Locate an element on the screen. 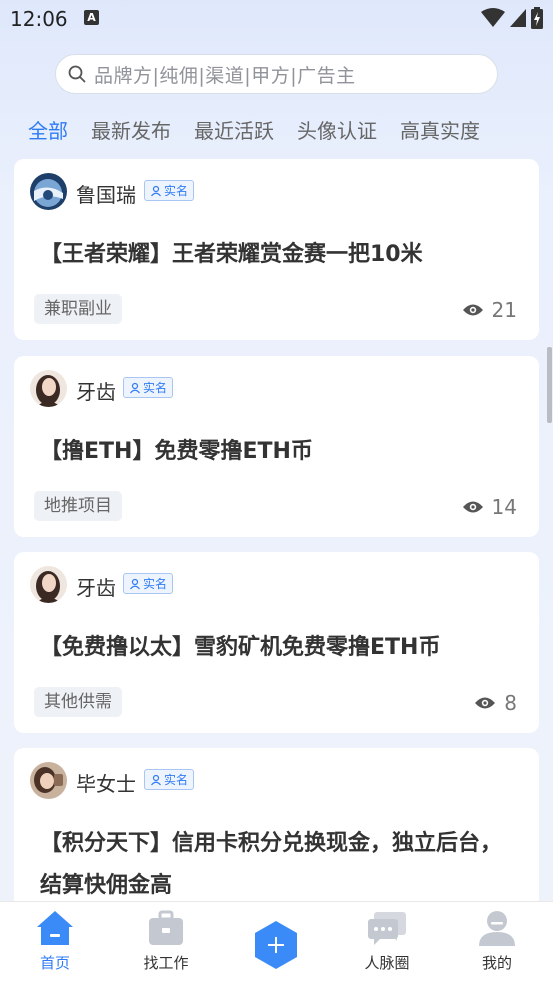  tab-all: 全部 is located at coordinates (48, 130).